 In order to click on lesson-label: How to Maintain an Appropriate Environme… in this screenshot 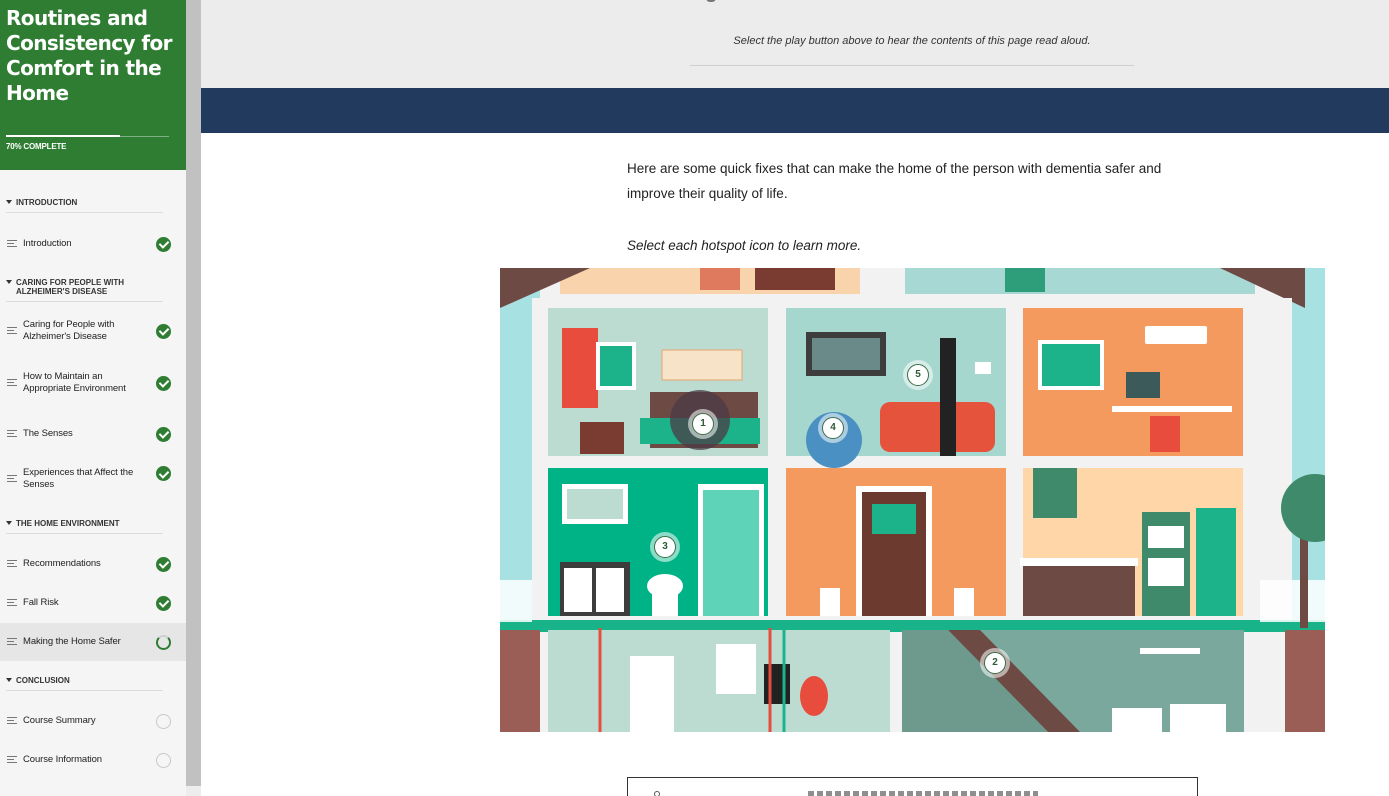, I will do `click(74, 382)`.